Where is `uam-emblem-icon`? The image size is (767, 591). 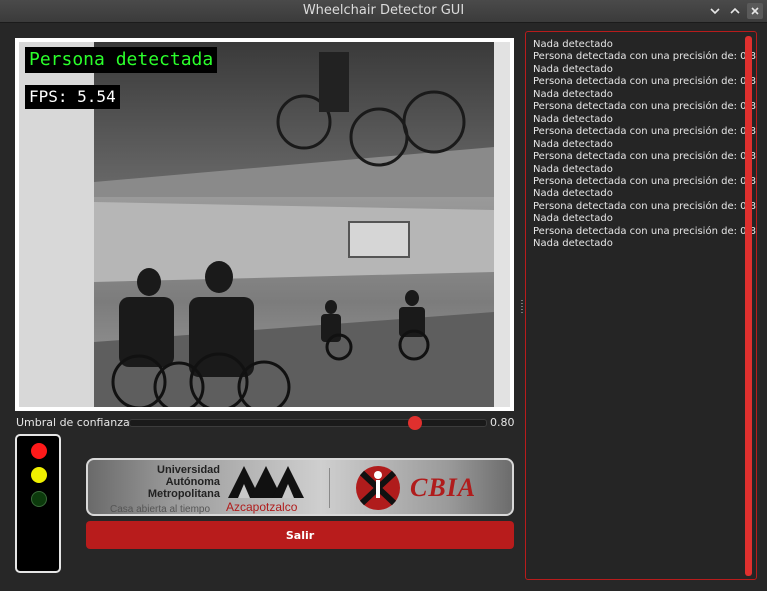
uam-emblem-icon is located at coordinates (266, 482).